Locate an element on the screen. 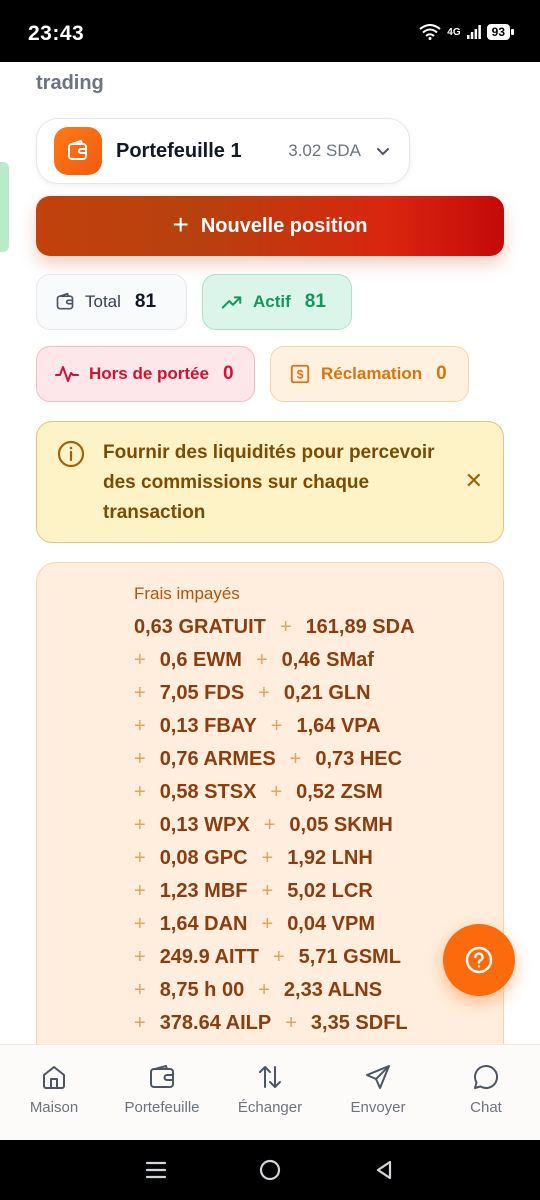 The width and height of the screenshot is (540, 1200). fee-amount: 0,13 FBAY is located at coordinates (208, 726).